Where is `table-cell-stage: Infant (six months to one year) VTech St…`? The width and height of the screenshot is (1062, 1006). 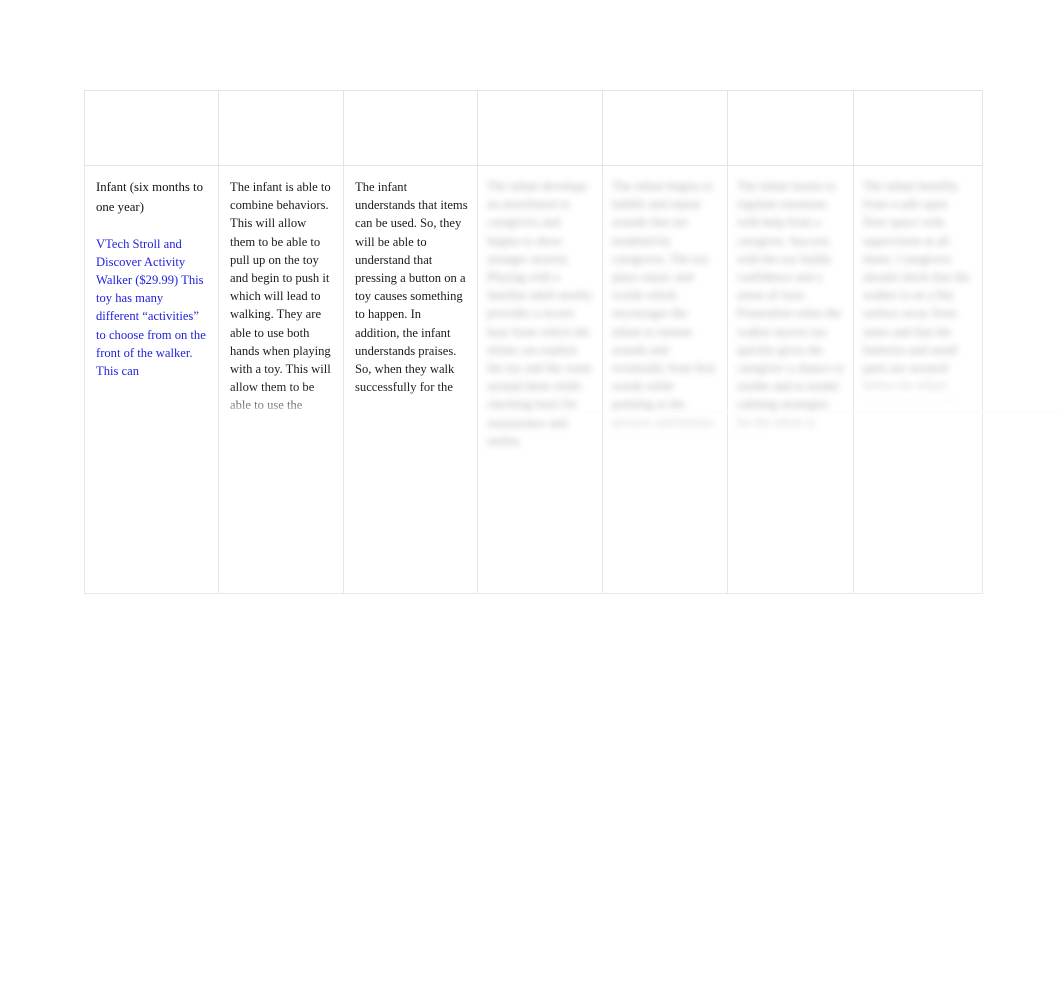 table-cell-stage: Infant (six months to one year) VTech St… is located at coordinates (151, 379).